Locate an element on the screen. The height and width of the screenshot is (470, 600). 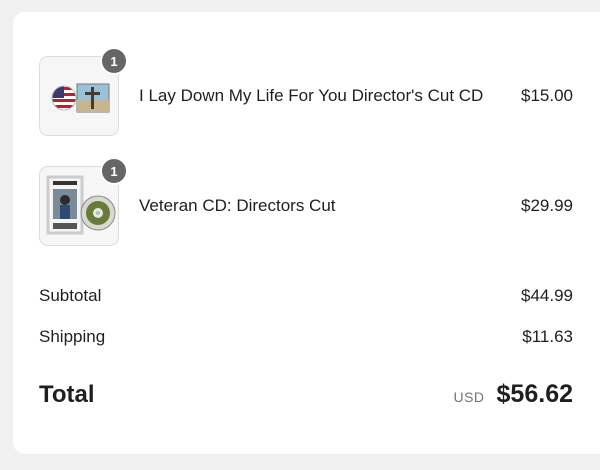
item-price: $15.00 is located at coordinates (547, 95).